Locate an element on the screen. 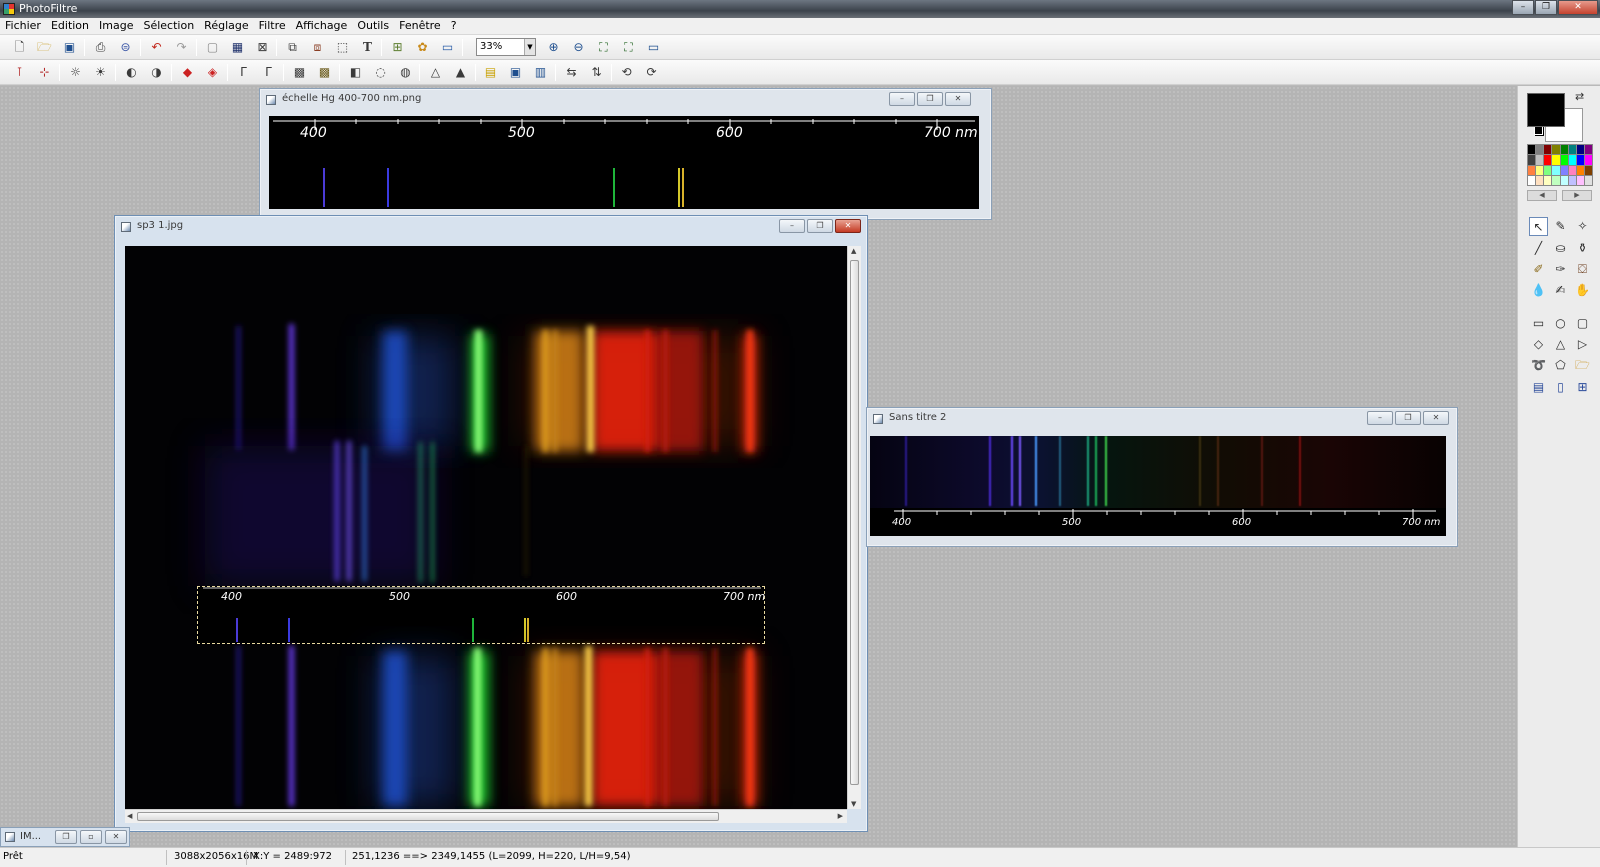  auto-levels-icon: ⊺ is located at coordinates (19, 72).